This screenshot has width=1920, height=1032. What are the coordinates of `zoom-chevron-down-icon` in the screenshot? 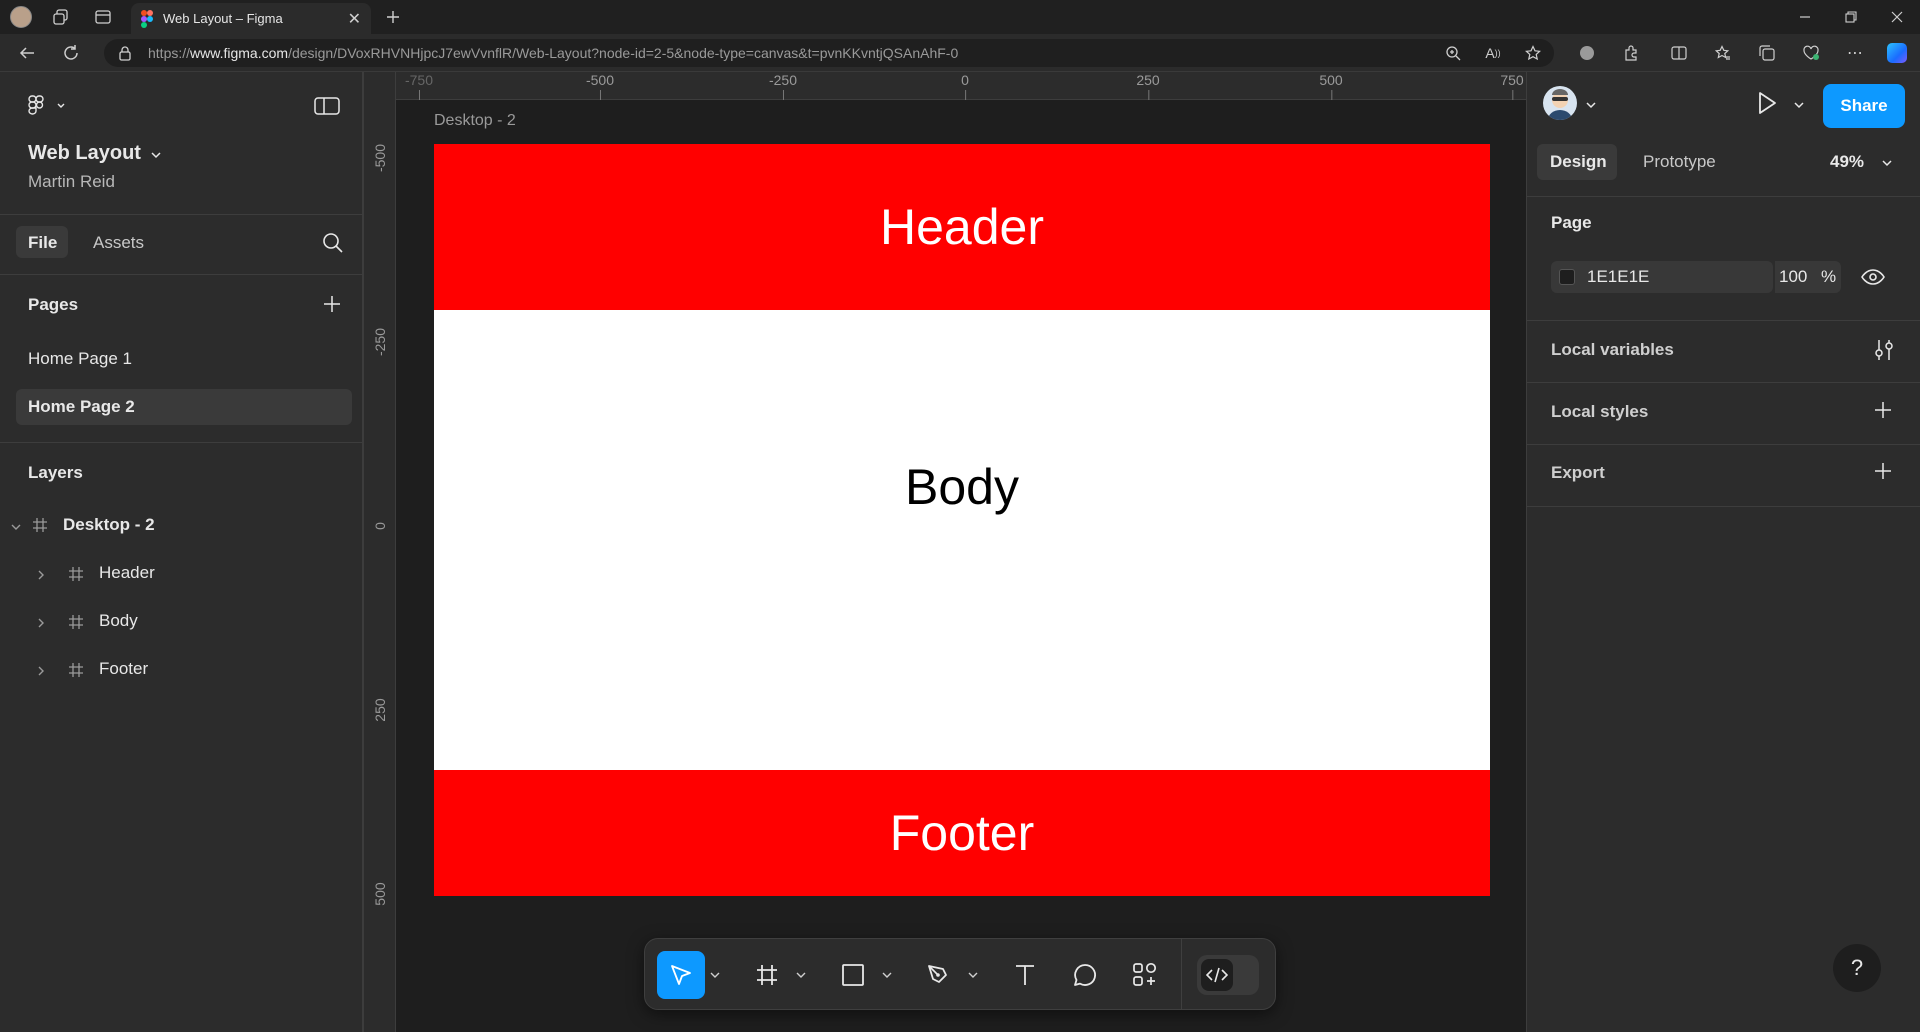 It's located at (1887, 163).